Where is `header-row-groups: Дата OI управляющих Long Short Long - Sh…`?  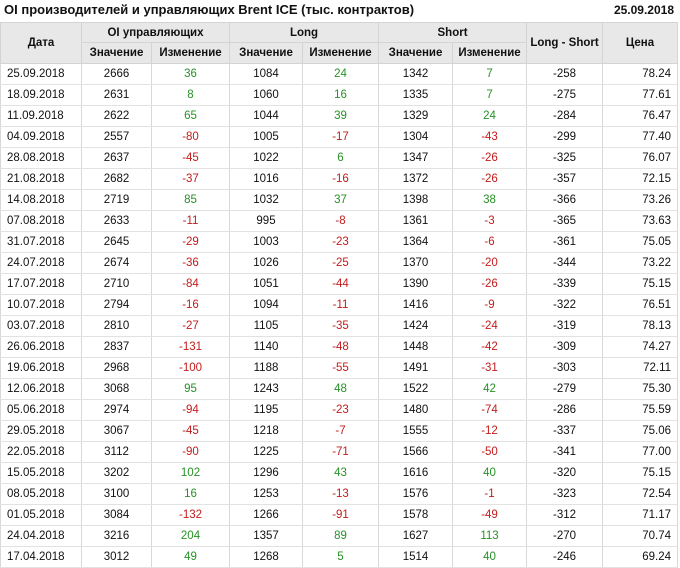
header-row-groups: Дата OI управляющих Long Short Long - Sh… is located at coordinates (339, 43).